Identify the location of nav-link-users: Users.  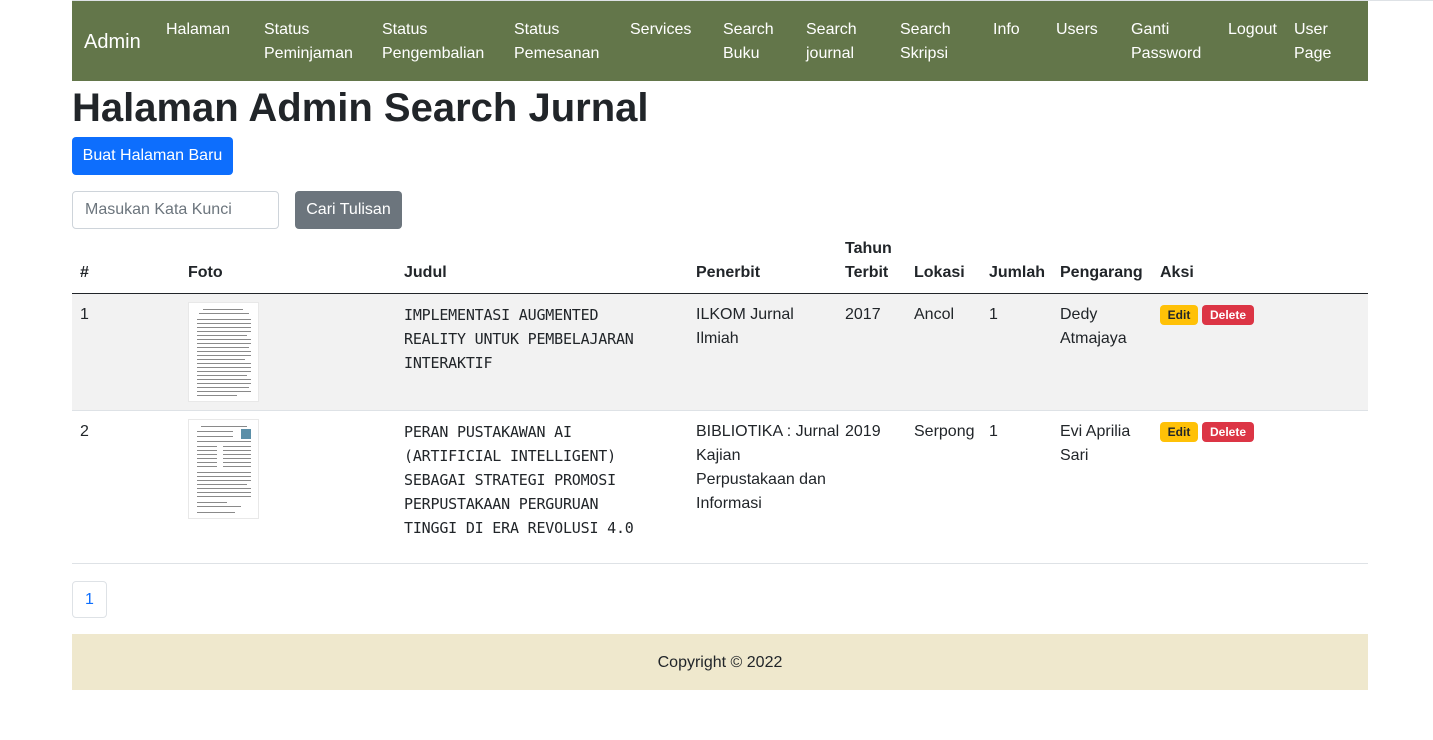
(1077, 30).